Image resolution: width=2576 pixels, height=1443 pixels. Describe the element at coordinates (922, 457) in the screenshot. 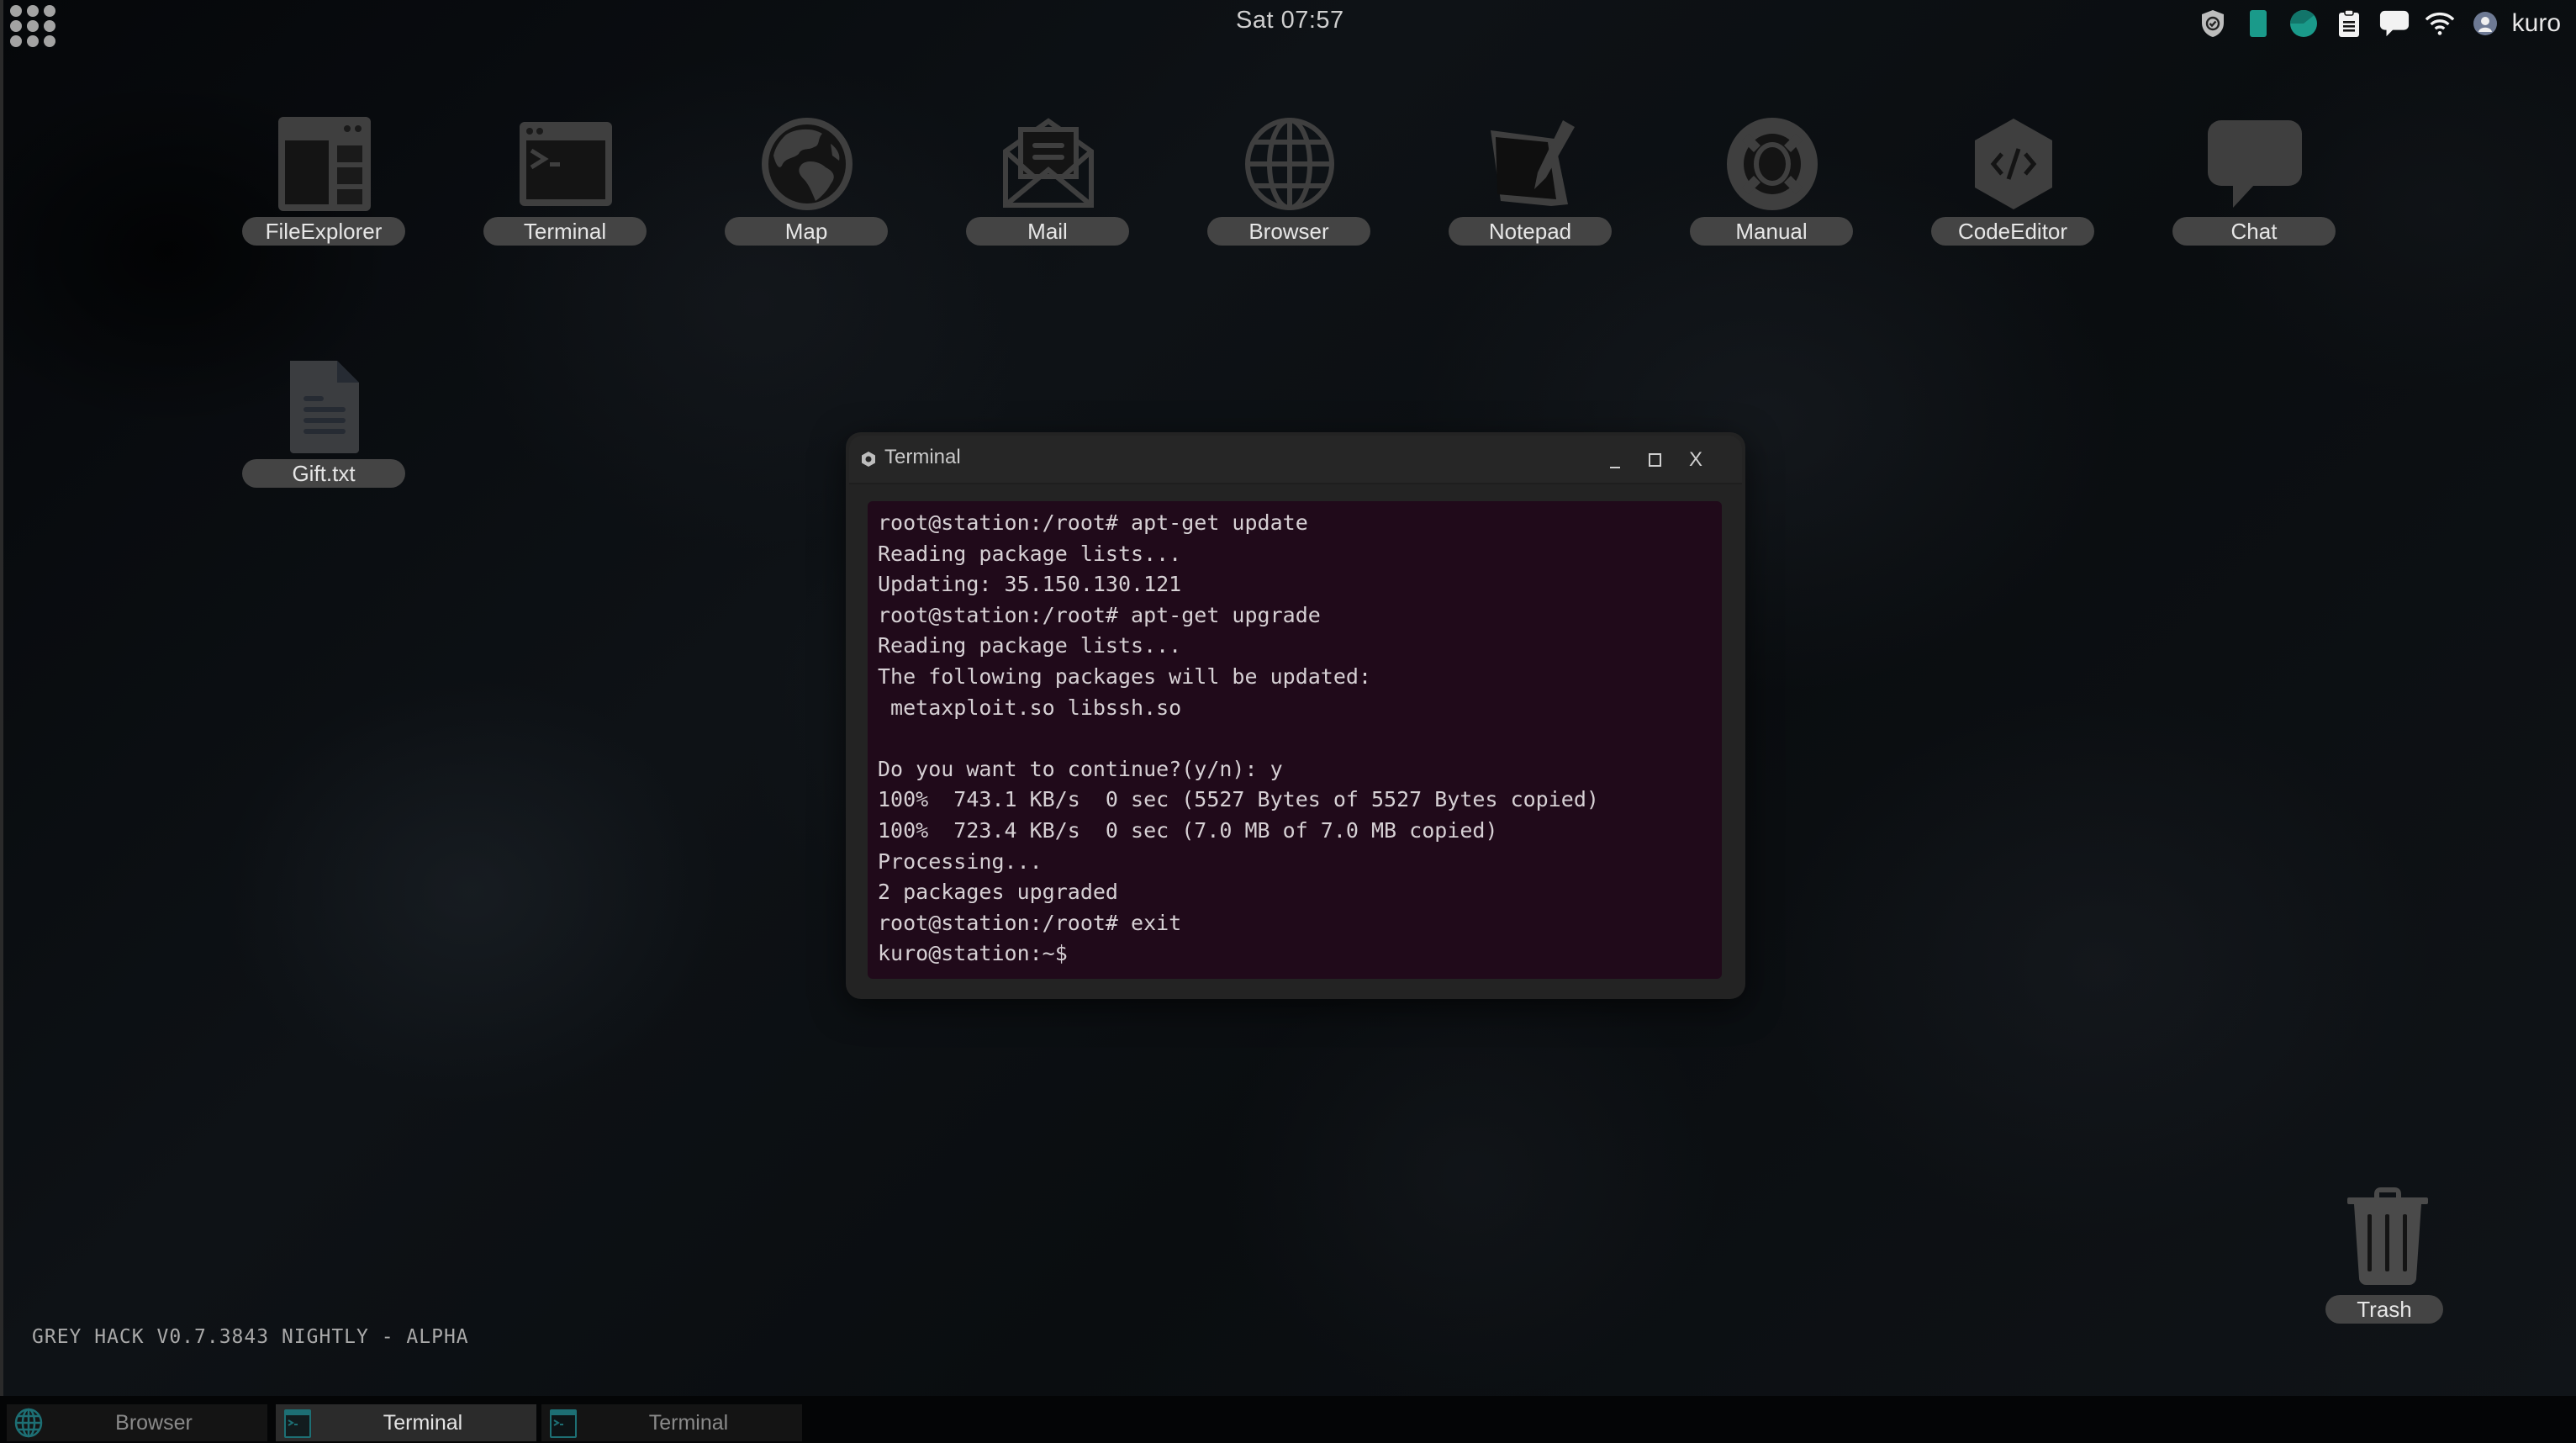

I see `window-title: Terminal` at that location.